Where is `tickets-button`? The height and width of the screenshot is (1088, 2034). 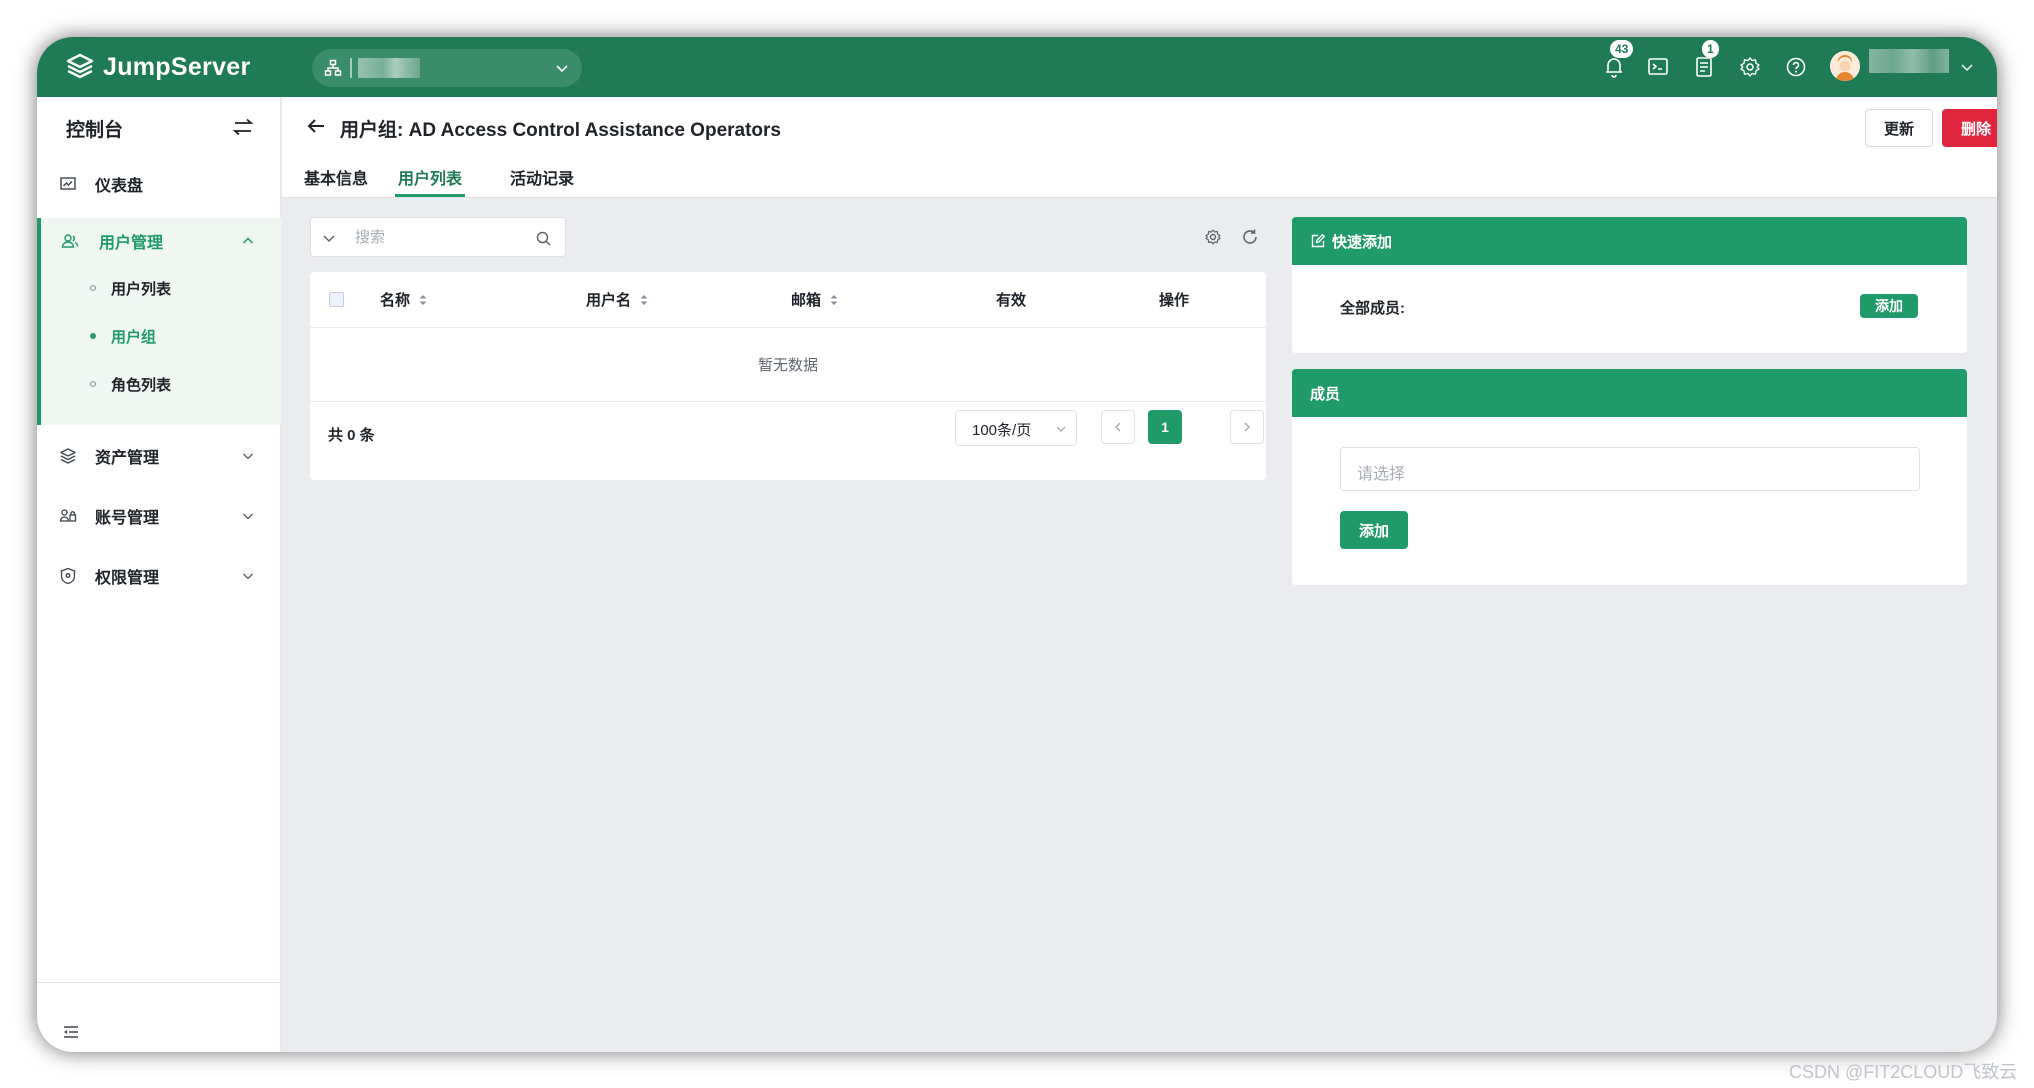
tickets-button is located at coordinates (1704, 67).